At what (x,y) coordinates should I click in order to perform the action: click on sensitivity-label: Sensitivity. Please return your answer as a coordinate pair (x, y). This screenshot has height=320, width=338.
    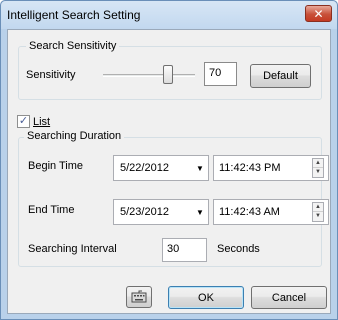
    Looking at the image, I should click on (51, 75).